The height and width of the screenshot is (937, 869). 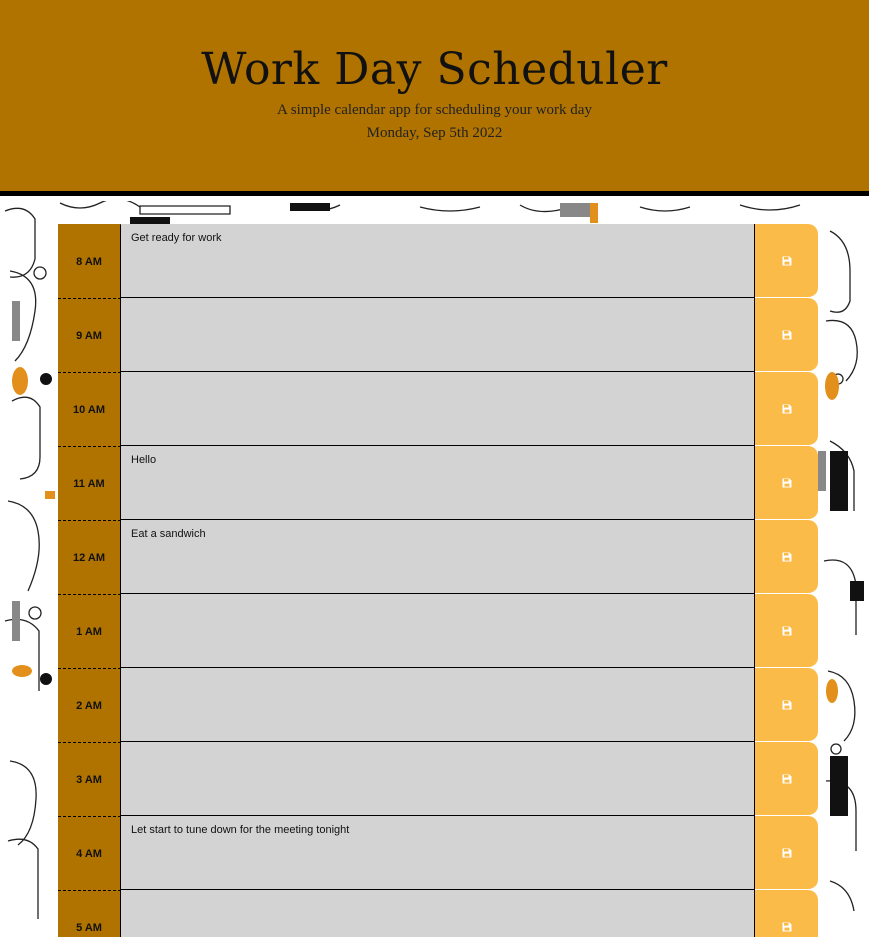 I want to click on time-block-row: 3 AM, so click(x=438, y=779).